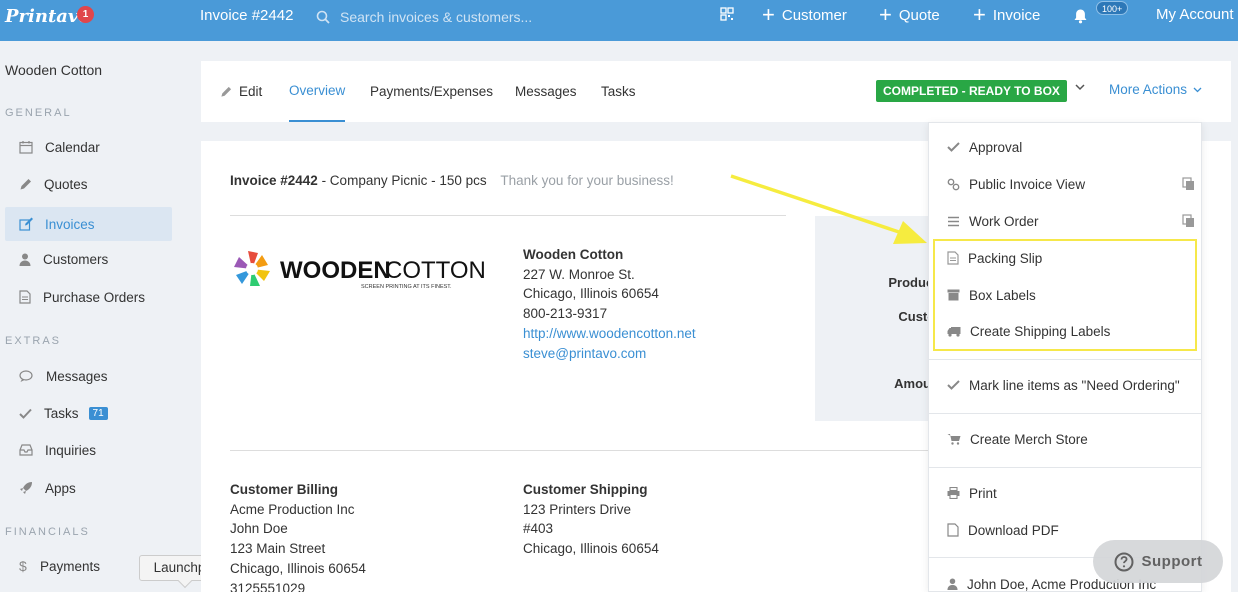 This screenshot has width=1238, height=592. Describe the element at coordinates (66, 184) in the screenshot. I see `sidebar-item-label: Quotes` at that location.